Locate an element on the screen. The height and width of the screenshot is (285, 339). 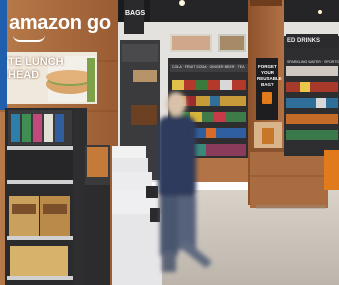
poster-line3: REUSABLE is located at coordinates (269, 78).